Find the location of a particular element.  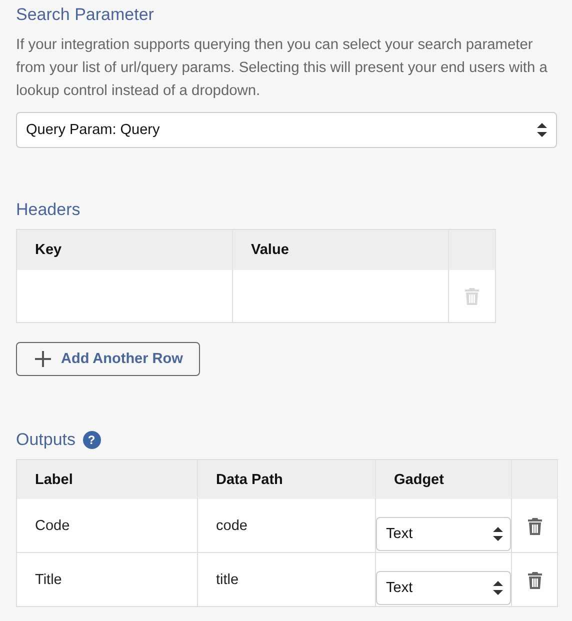

column-header: Key is located at coordinates (125, 250).